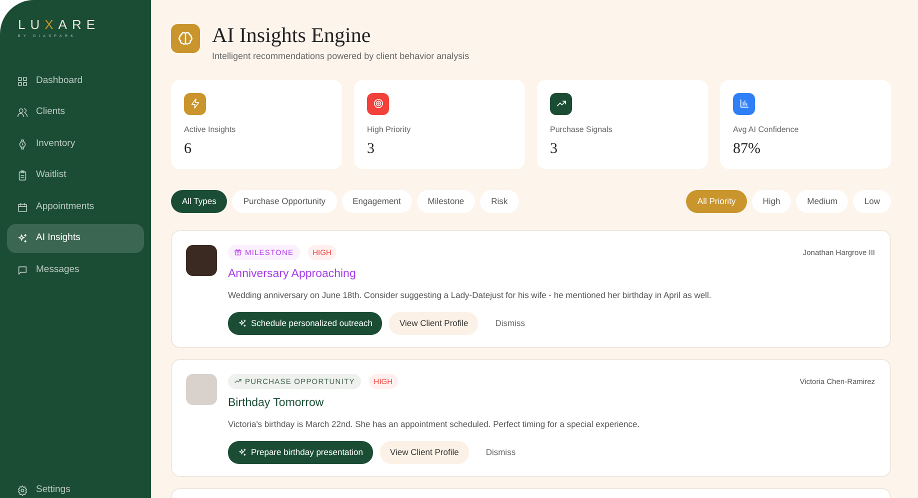 The image size is (918, 498). What do you see at coordinates (75, 175) in the screenshot?
I see `nav-item: Waitlist` at bounding box center [75, 175].